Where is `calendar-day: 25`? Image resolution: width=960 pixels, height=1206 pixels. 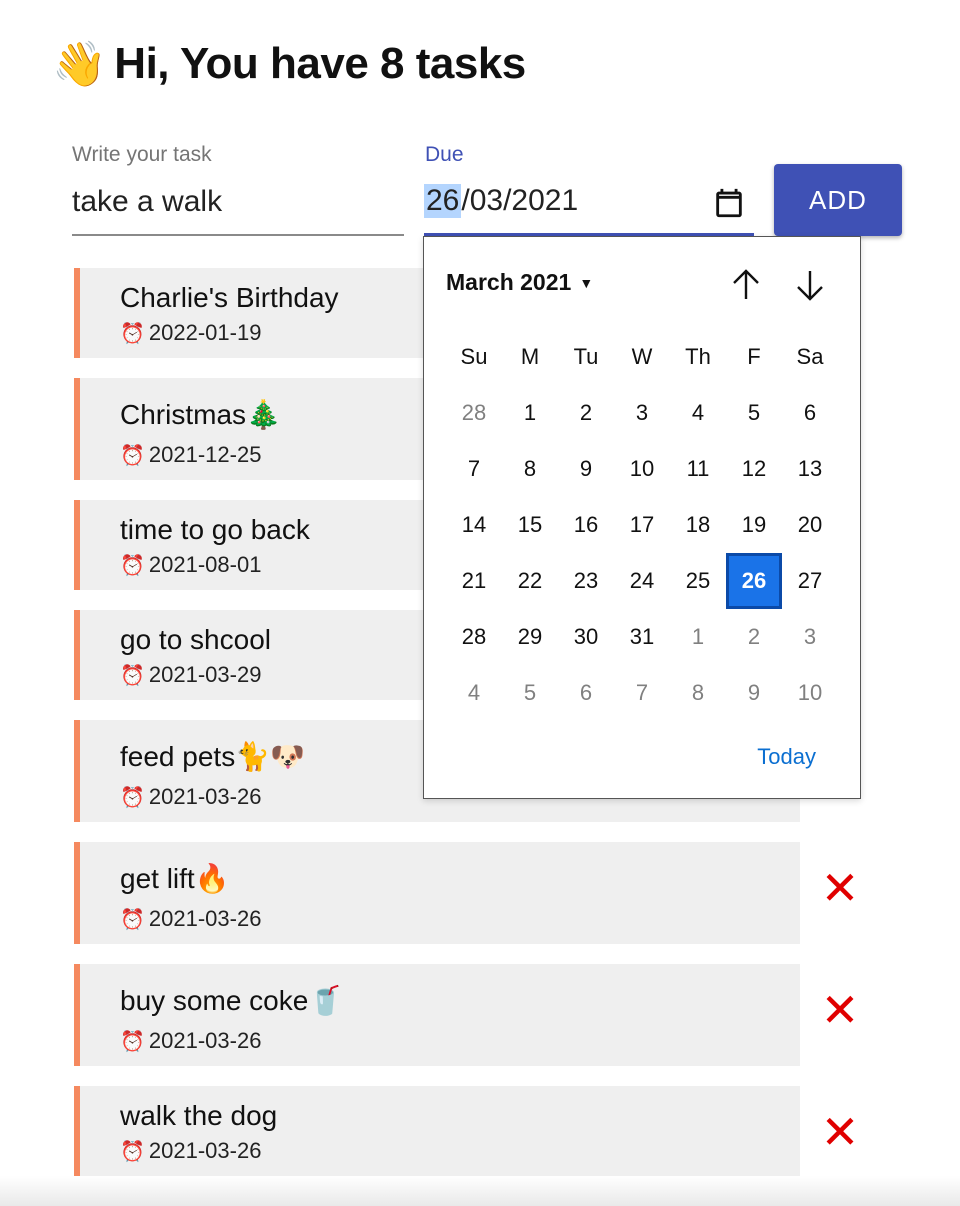 calendar-day: 25 is located at coordinates (698, 581).